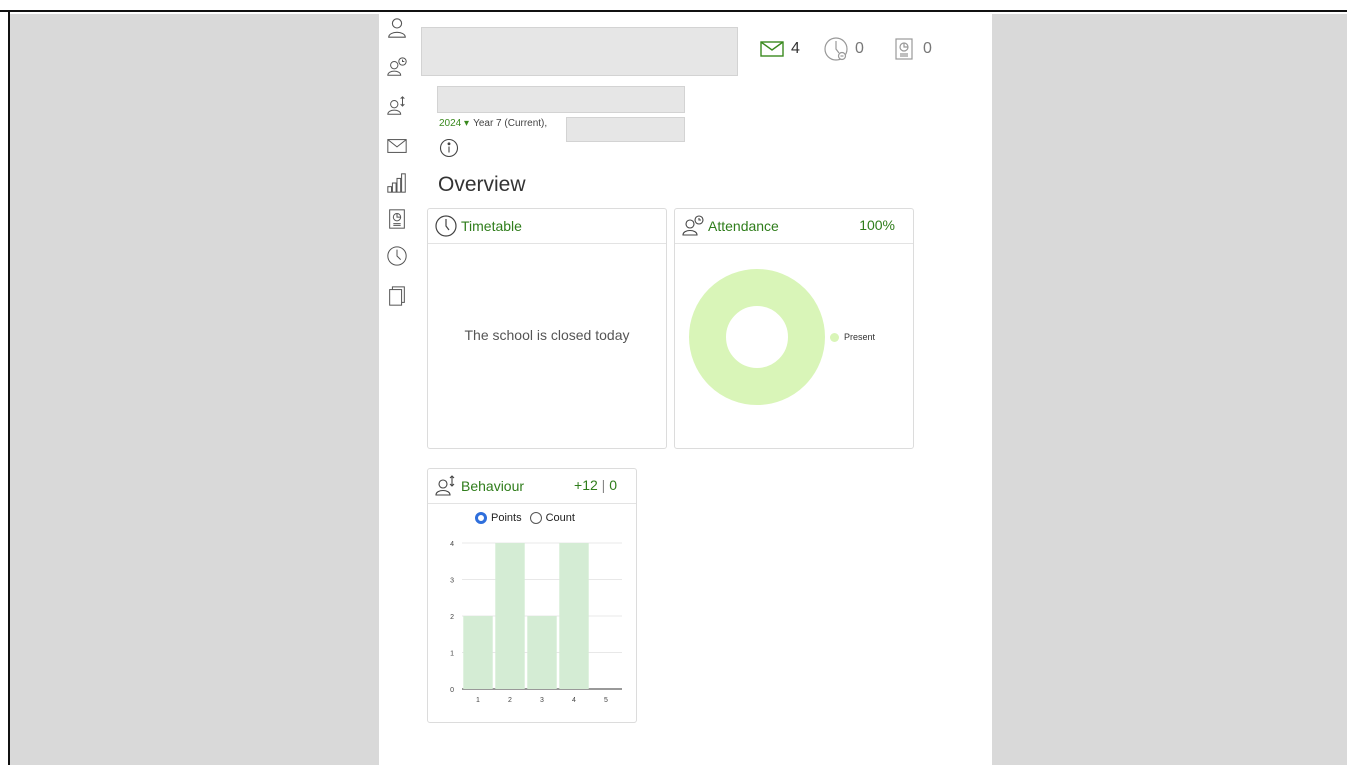 Image resolution: width=1347 pixels, height=765 pixels. Describe the element at coordinates (547, 335) in the screenshot. I see `timetable-empty-message: The school is closed today` at that location.